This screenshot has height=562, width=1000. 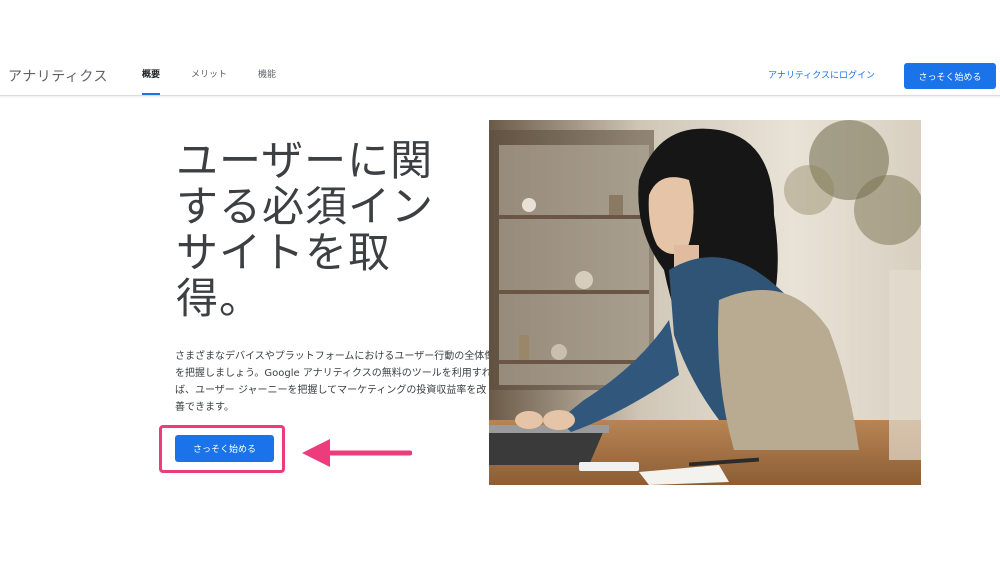 What do you see at coordinates (950, 76) in the screenshot?
I see `header-get-started-button: さっそく始める` at bounding box center [950, 76].